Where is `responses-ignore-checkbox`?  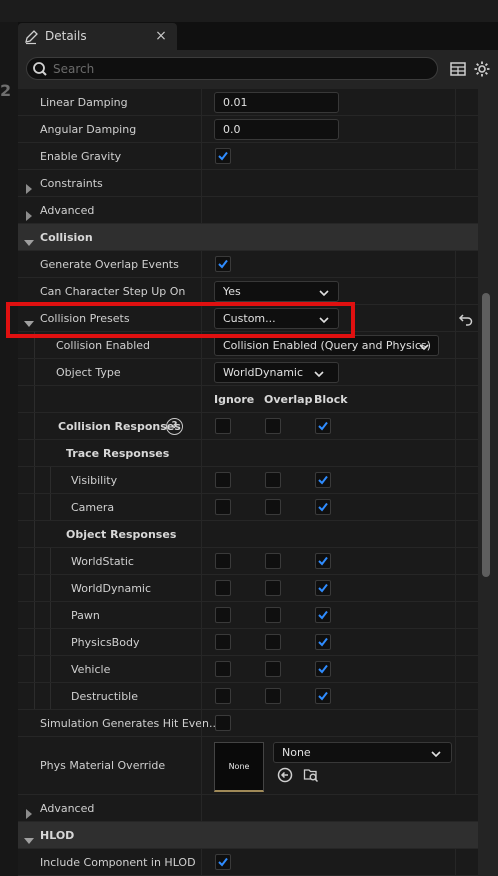
responses-ignore-checkbox is located at coordinates (223, 426).